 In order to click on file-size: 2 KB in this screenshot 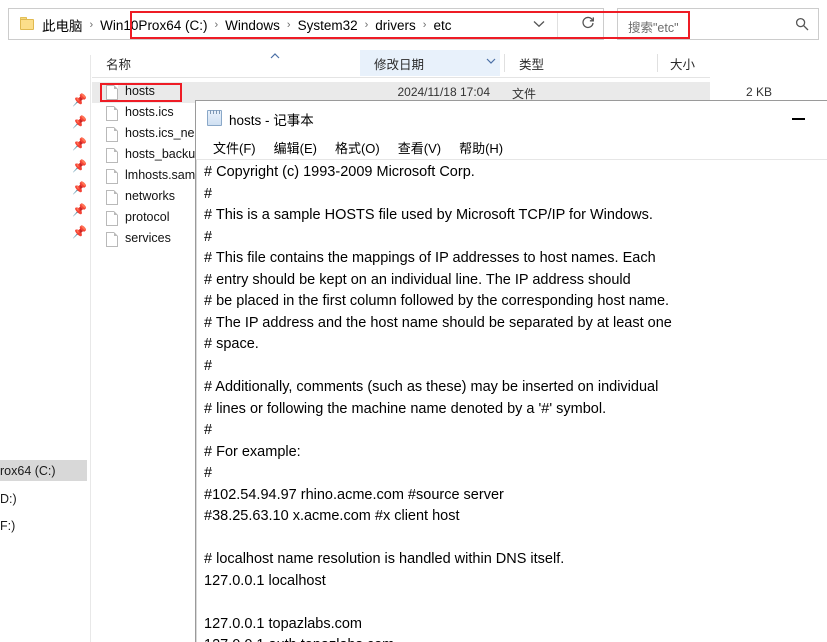, I will do `click(758, 92)`.